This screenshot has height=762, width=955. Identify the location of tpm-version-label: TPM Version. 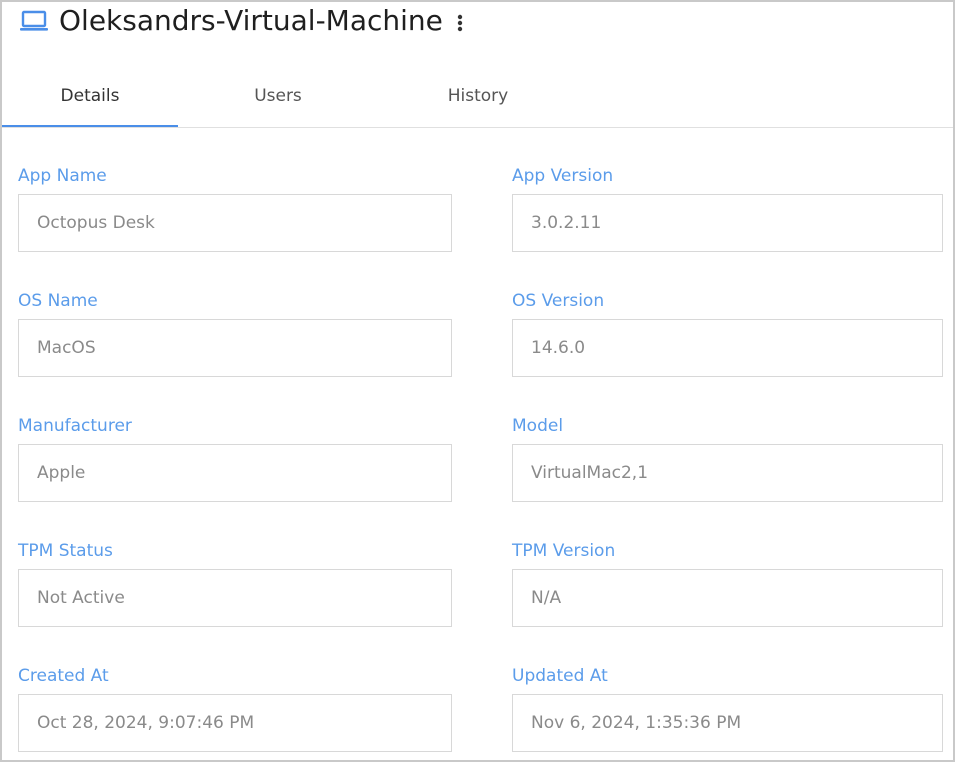
(564, 551).